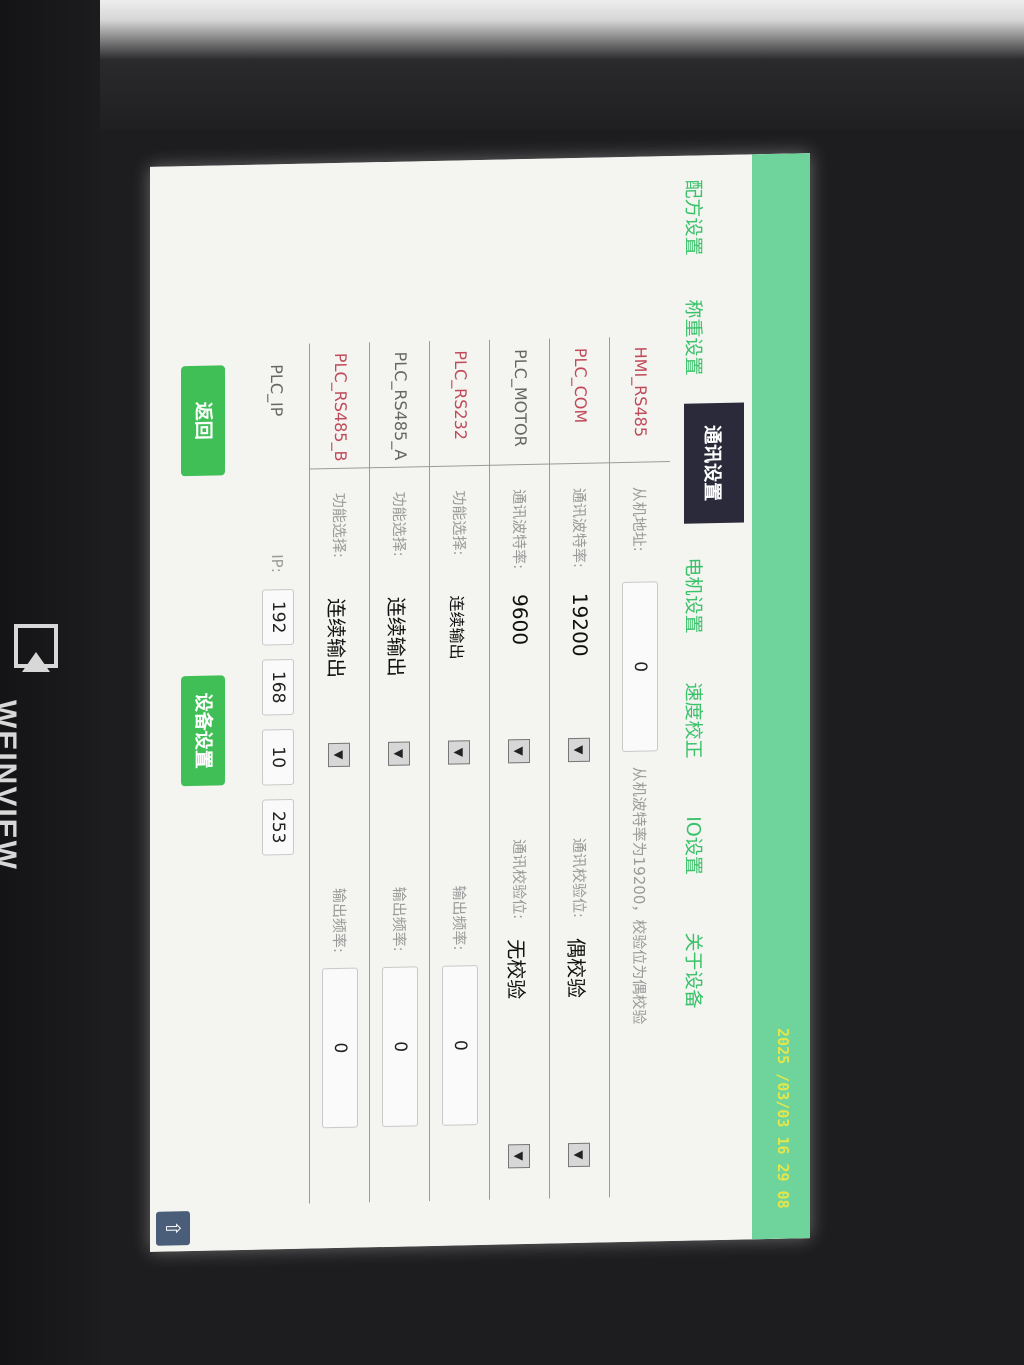 The width and height of the screenshot is (1024, 1365). What do you see at coordinates (173, 1228) in the screenshot?
I see `up-arrow-icon: ⇧` at bounding box center [173, 1228].